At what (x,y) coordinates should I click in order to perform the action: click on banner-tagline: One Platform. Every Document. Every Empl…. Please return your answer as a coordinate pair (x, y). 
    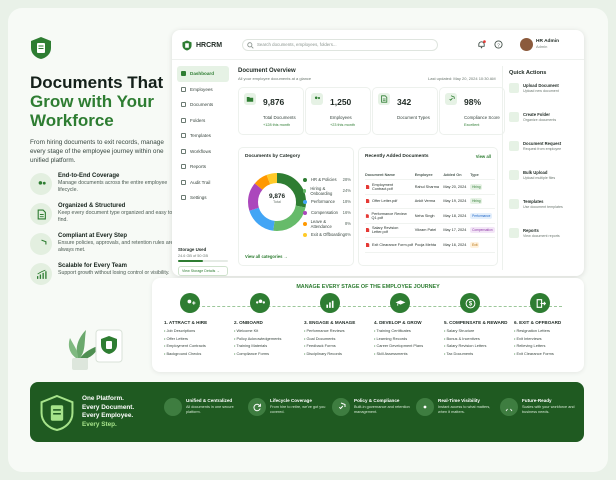
    Looking at the image, I should click on (108, 412).